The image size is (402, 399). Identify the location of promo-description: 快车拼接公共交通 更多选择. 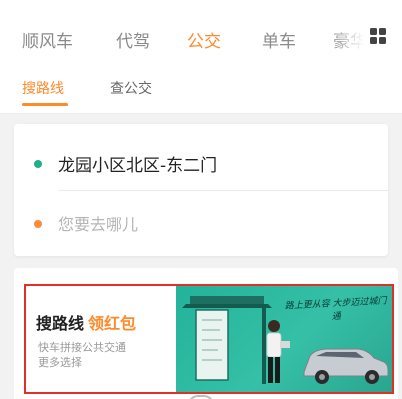
(82, 355).